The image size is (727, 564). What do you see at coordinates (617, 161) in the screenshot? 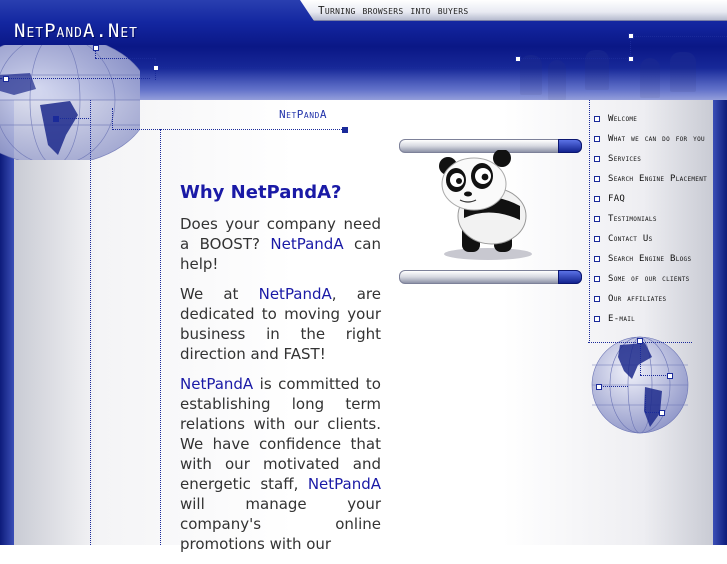
I see `nav-item-services: Services` at bounding box center [617, 161].